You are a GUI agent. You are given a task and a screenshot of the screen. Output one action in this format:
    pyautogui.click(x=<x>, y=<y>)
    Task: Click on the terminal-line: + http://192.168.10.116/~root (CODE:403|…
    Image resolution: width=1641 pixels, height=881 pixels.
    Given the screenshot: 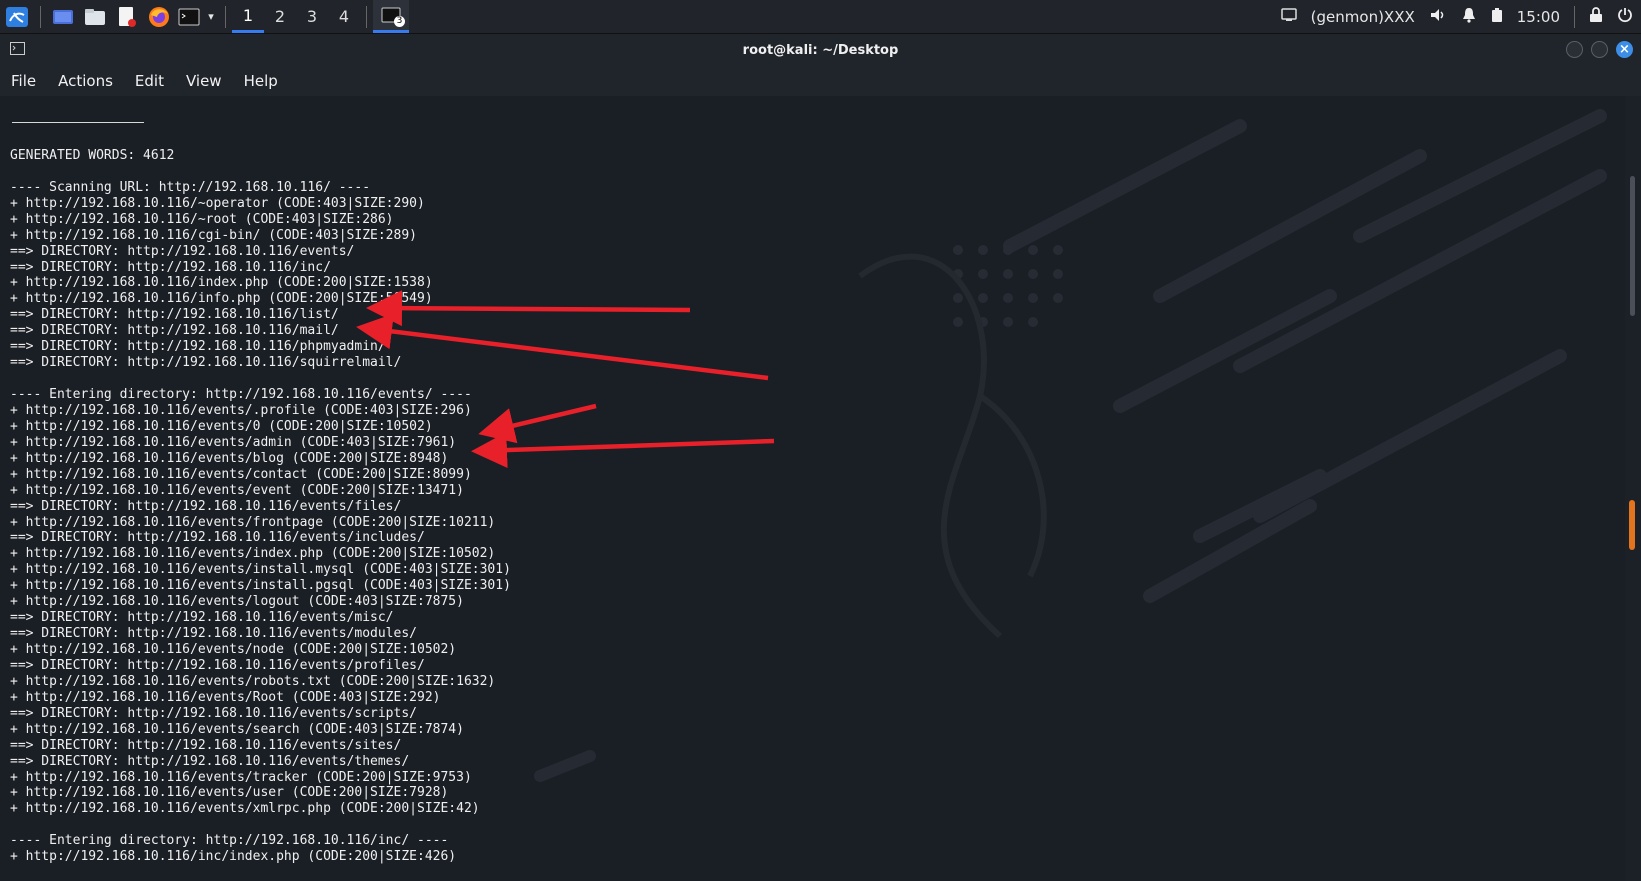 What is the action you would take?
    pyautogui.click(x=202, y=219)
    